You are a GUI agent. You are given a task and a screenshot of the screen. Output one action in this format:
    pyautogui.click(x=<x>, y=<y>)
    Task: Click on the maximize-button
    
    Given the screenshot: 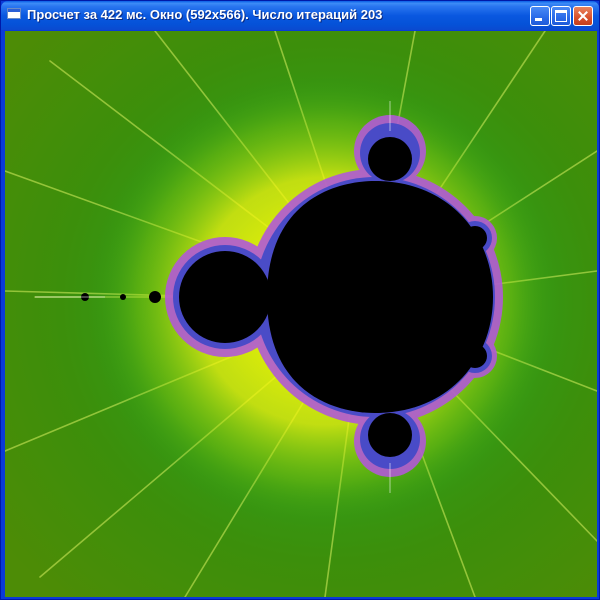 What is the action you would take?
    pyautogui.click(x=561, y=16)
    